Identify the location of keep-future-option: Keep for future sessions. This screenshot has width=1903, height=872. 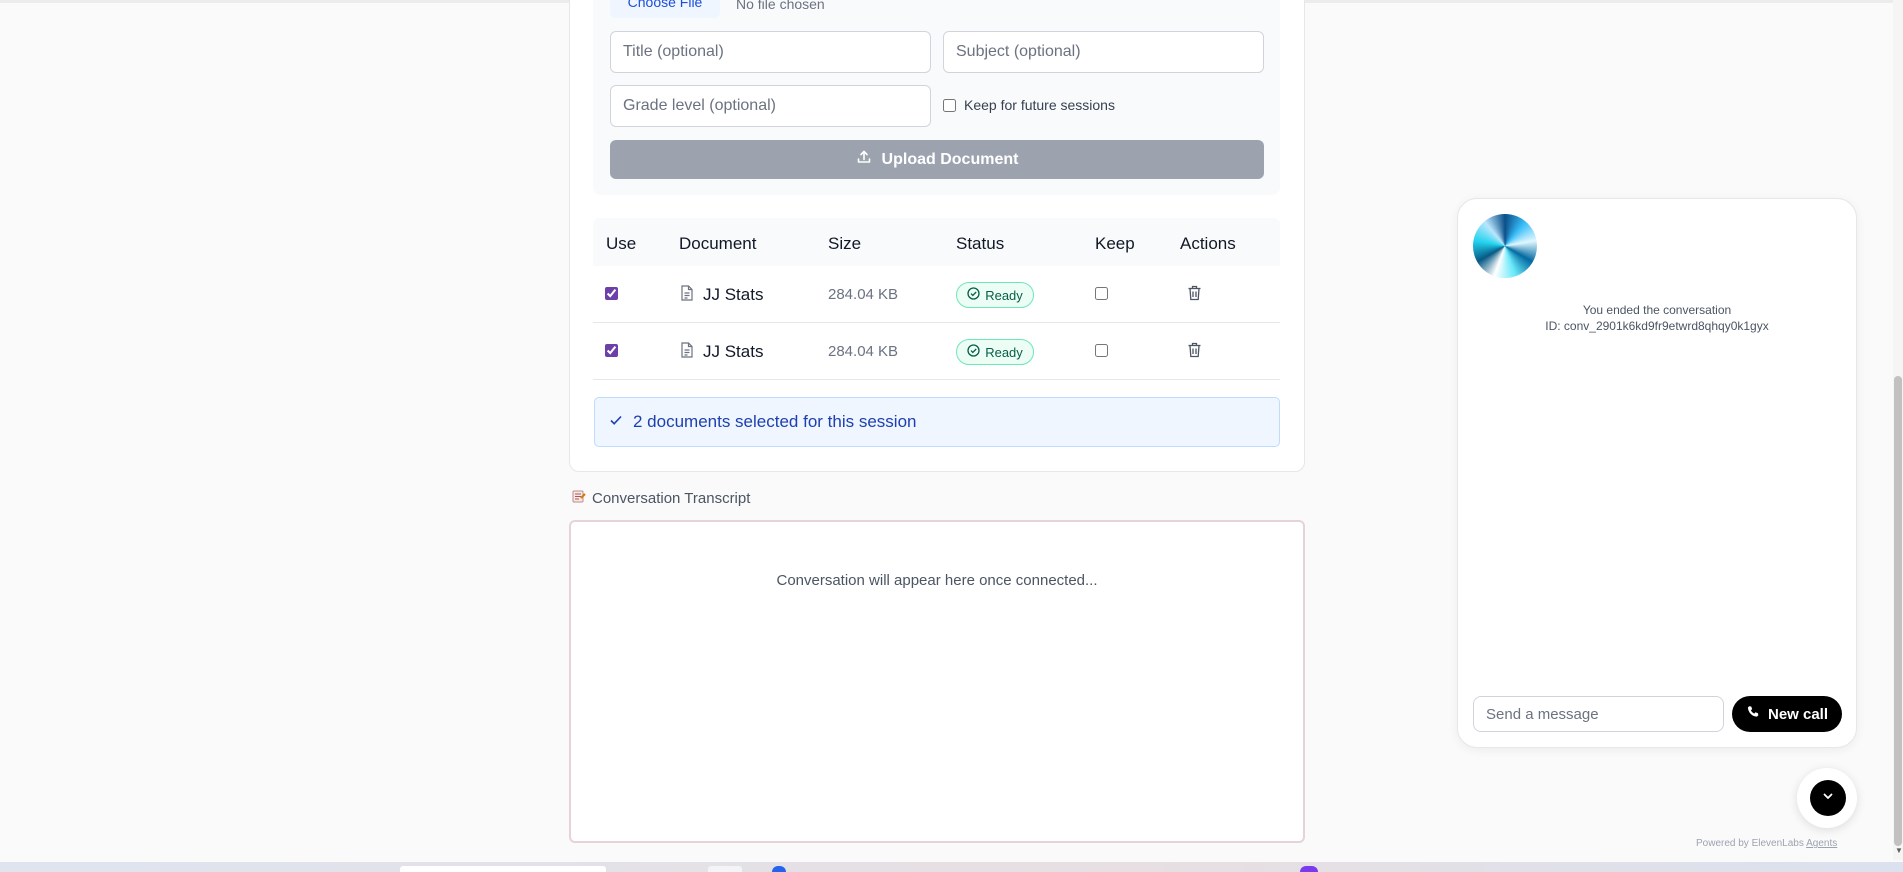
(1029, 105).